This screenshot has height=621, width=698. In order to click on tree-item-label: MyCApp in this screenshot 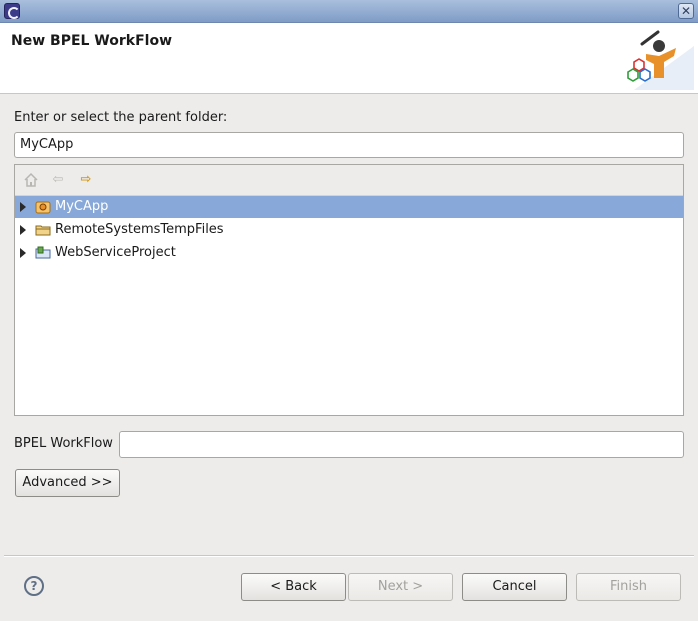, I will do `click(82, 206)`.